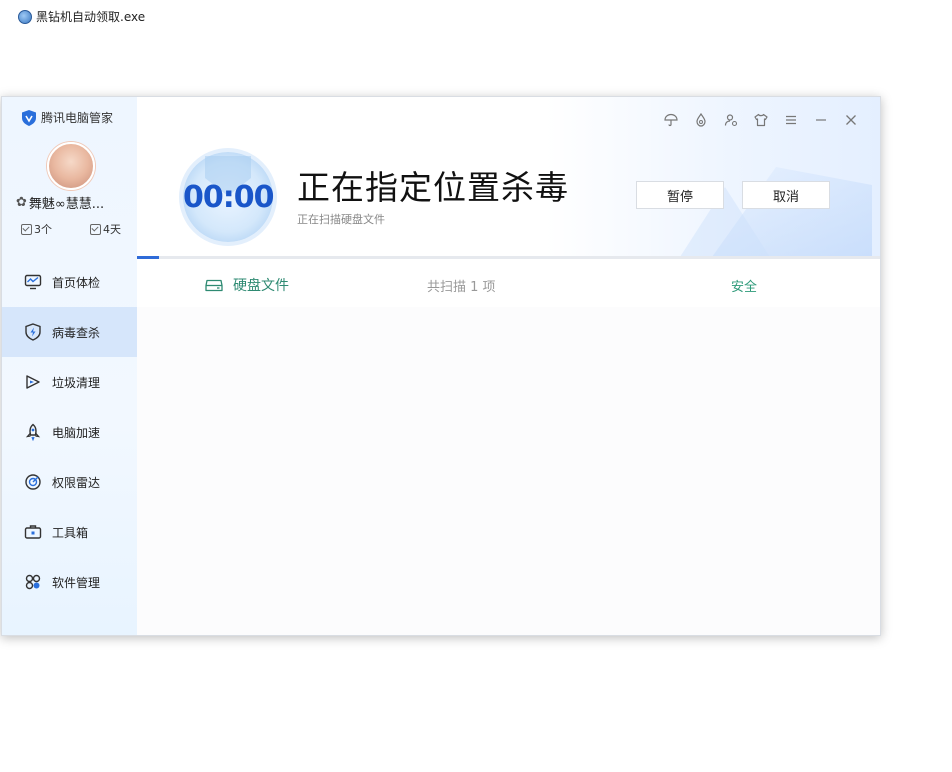 The height and width of the screenshot is (772, 952). I want to click on shield-lightning-icon, so click(33, 332).